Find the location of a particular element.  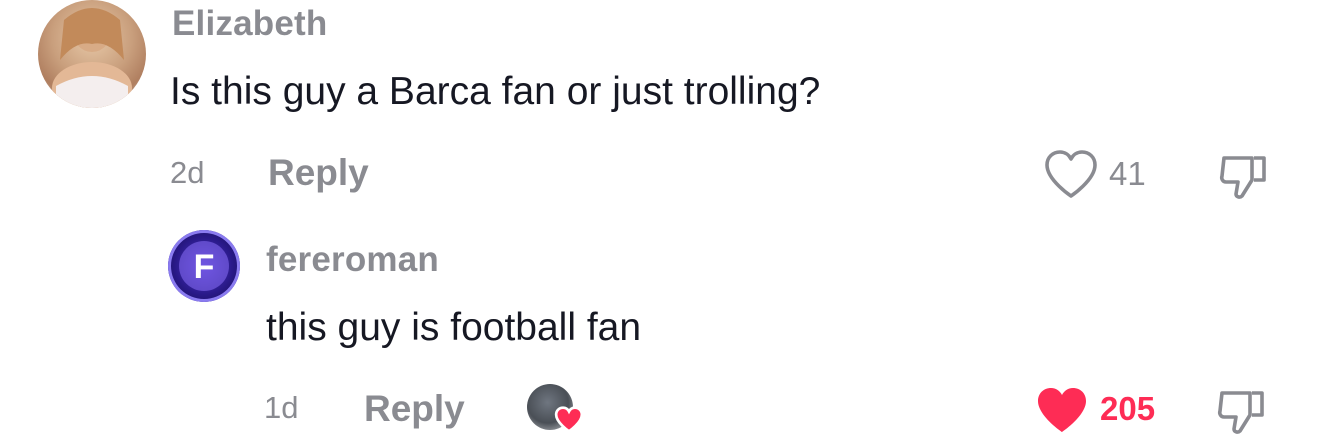

avatar-photo is located at coordinates (92, 58).